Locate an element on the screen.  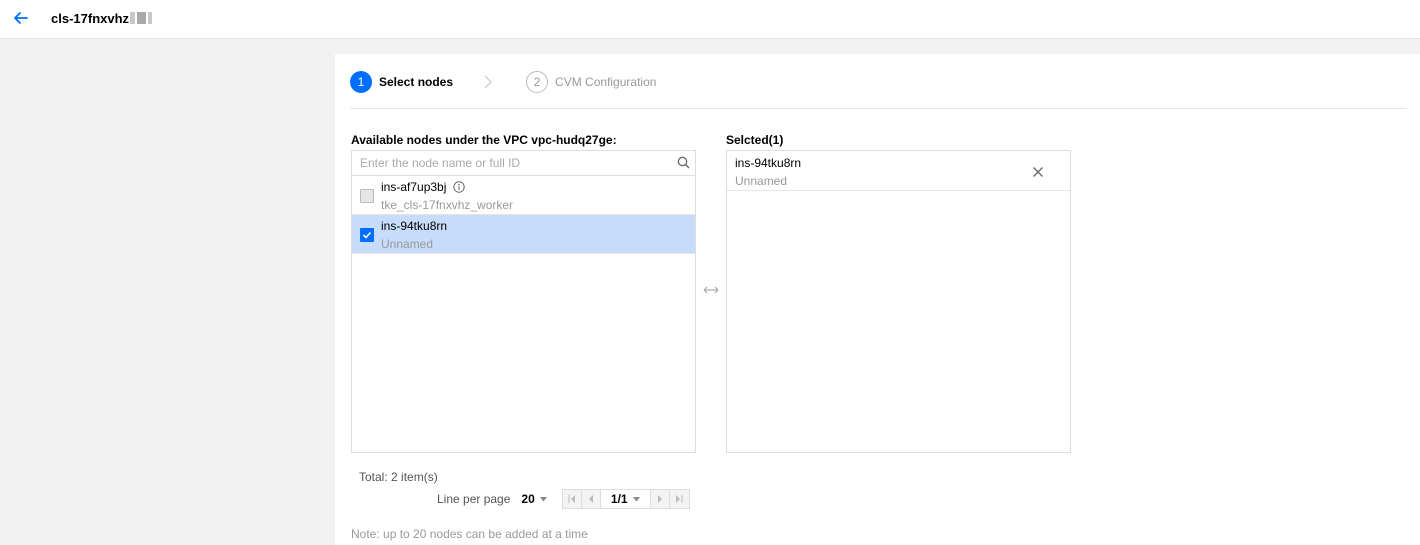
node-search-input is located at coordinates (523, 163).